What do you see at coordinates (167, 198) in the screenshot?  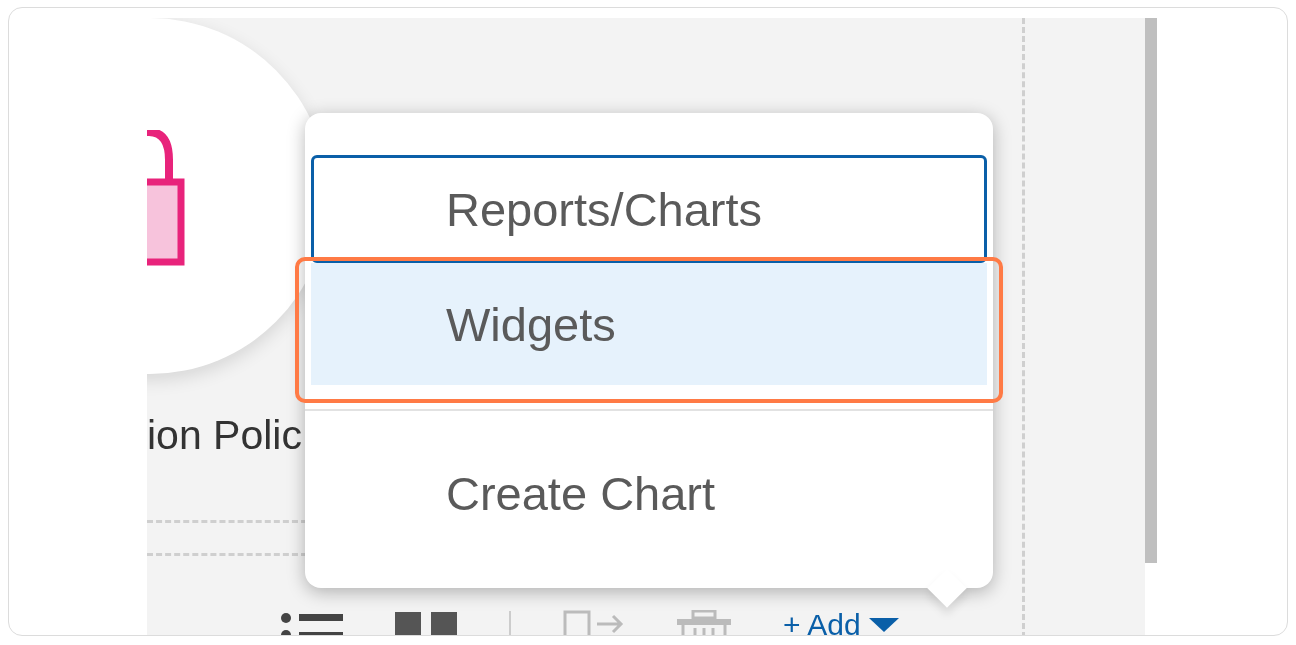 I see `lock-icon` at bounding box center [167, 198].